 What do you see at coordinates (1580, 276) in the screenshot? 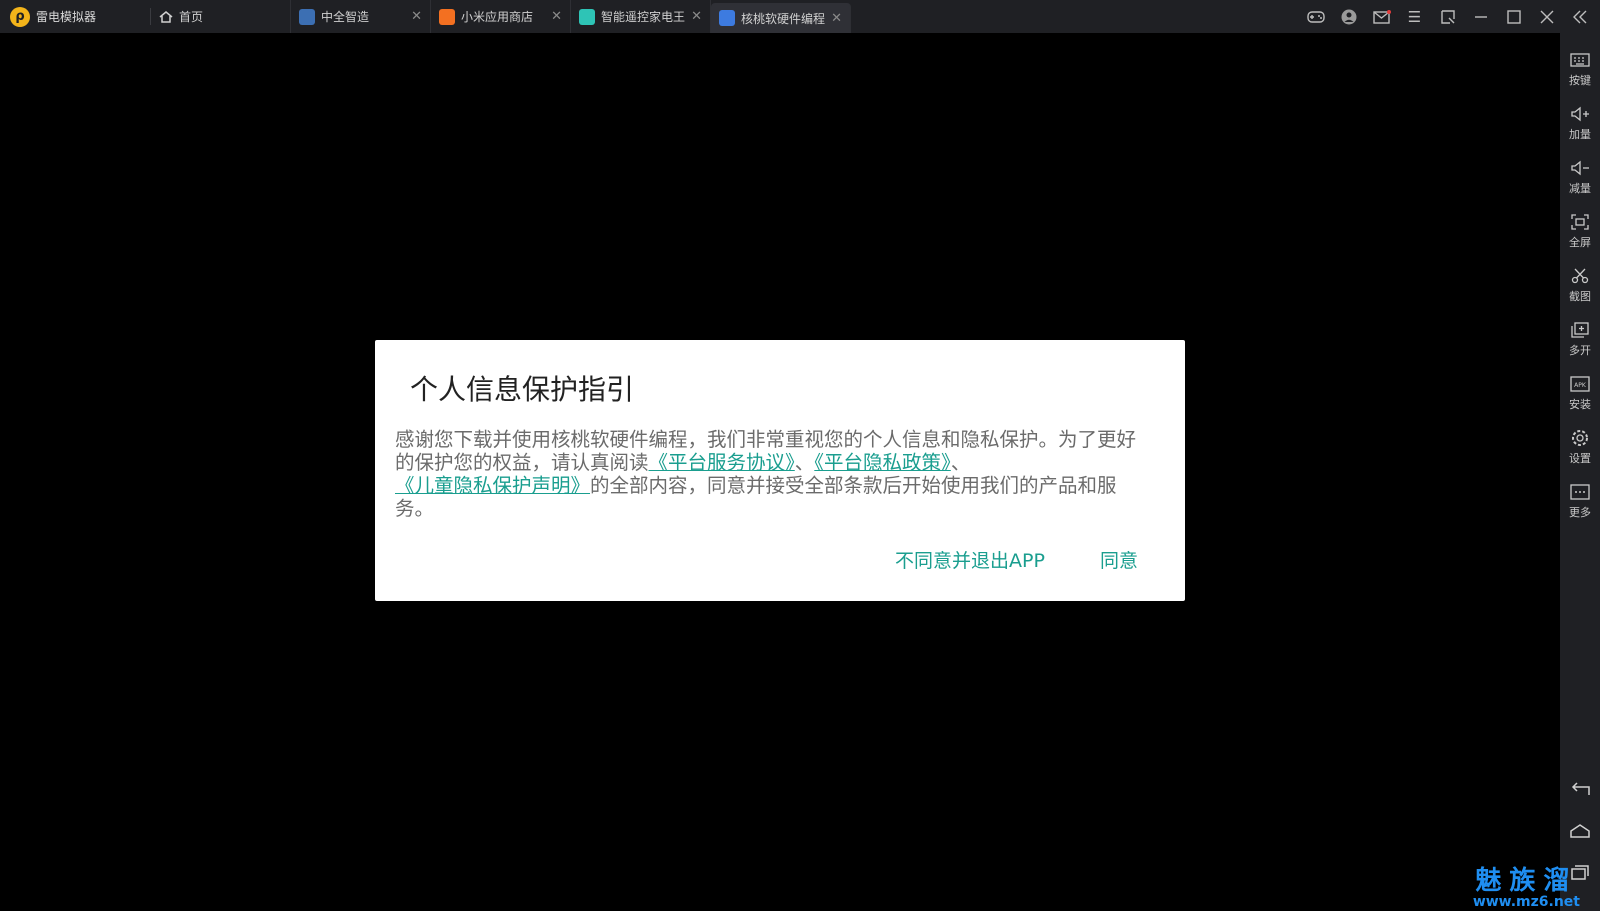
I see `scissors-icon` at bounding box center [1580, 276].